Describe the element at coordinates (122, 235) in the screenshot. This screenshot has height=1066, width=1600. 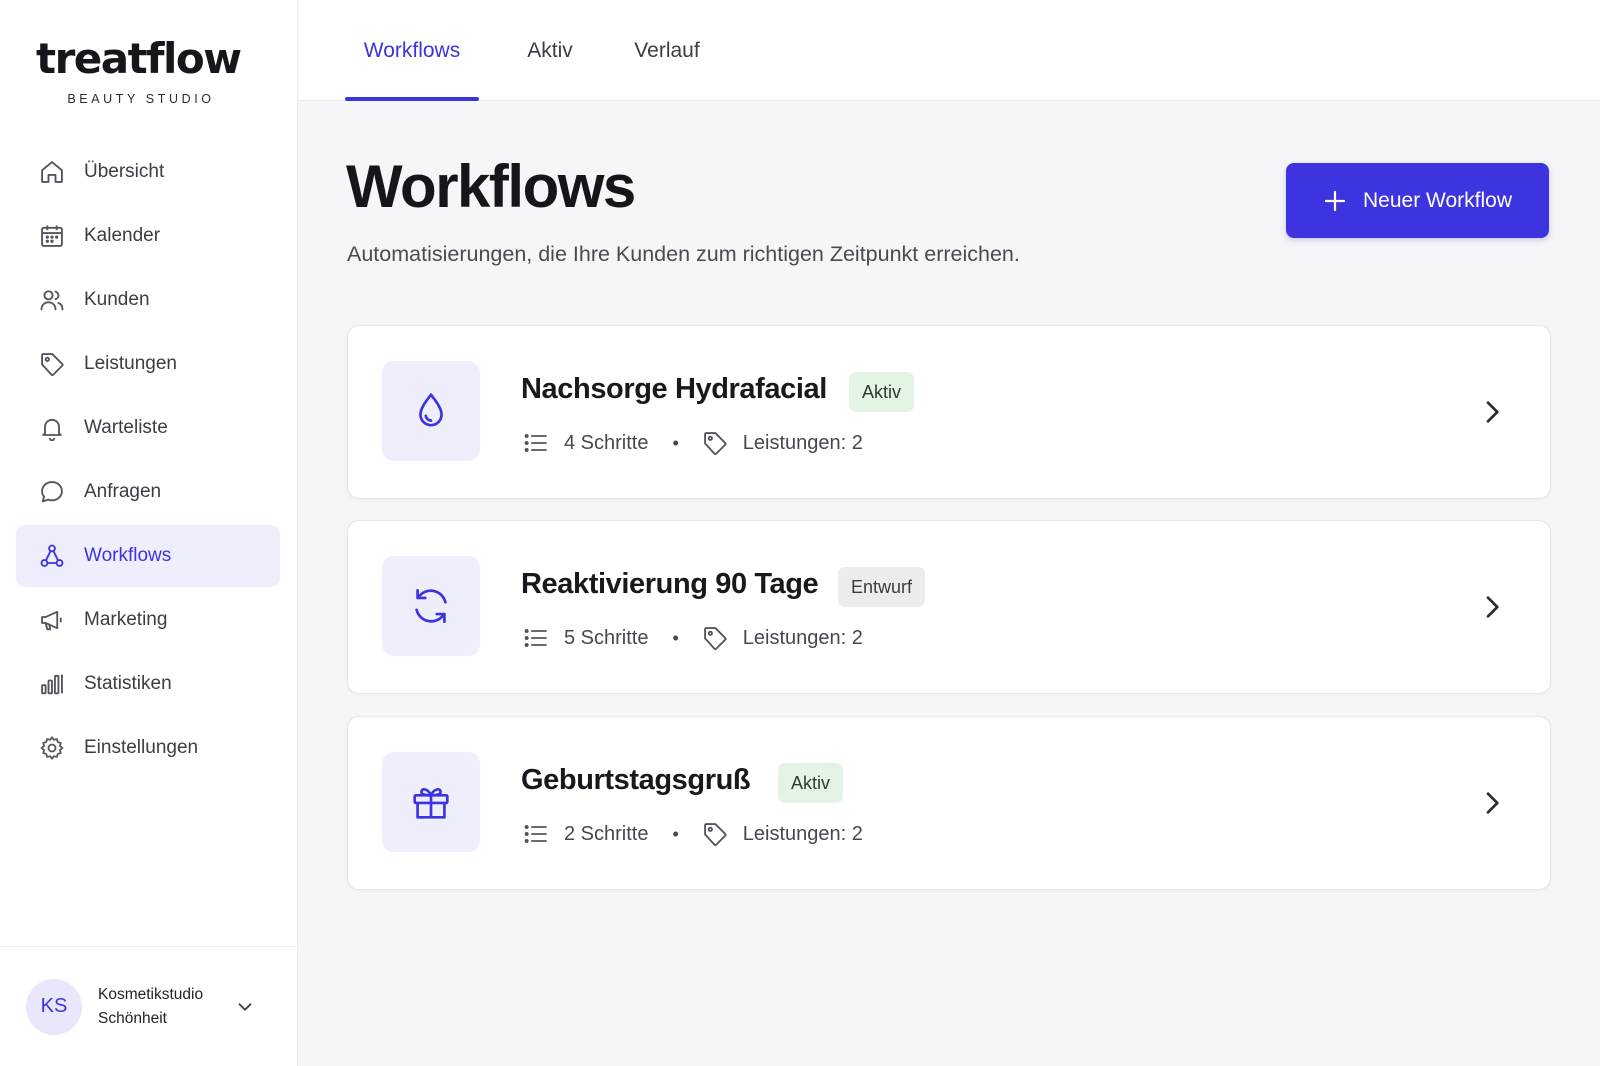
I see `sidebar-item-label: Kalender` at that location.